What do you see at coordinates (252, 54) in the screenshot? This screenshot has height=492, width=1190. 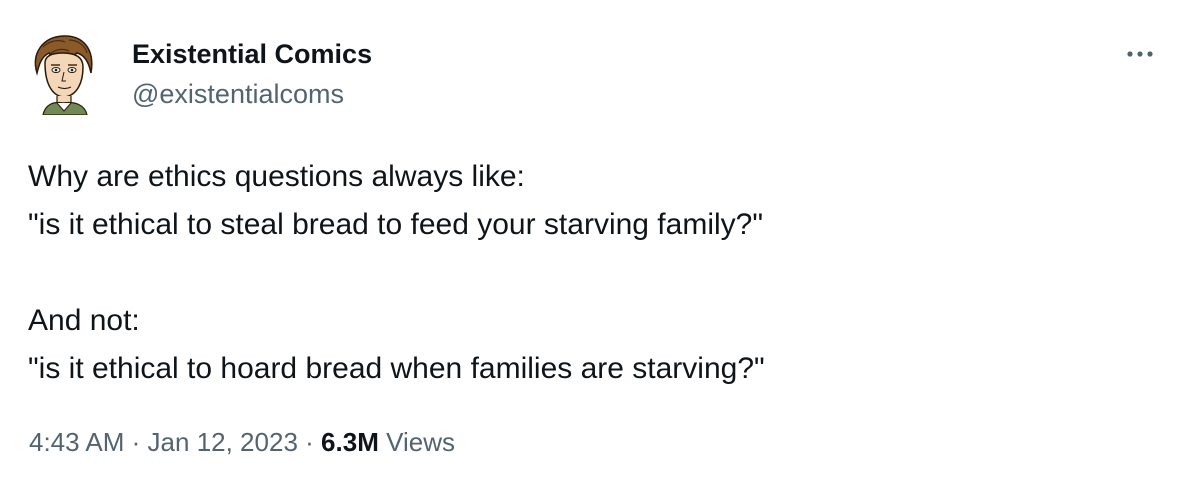 I see `author-display-name: Existential Comics` at bounding box center [252, 54].